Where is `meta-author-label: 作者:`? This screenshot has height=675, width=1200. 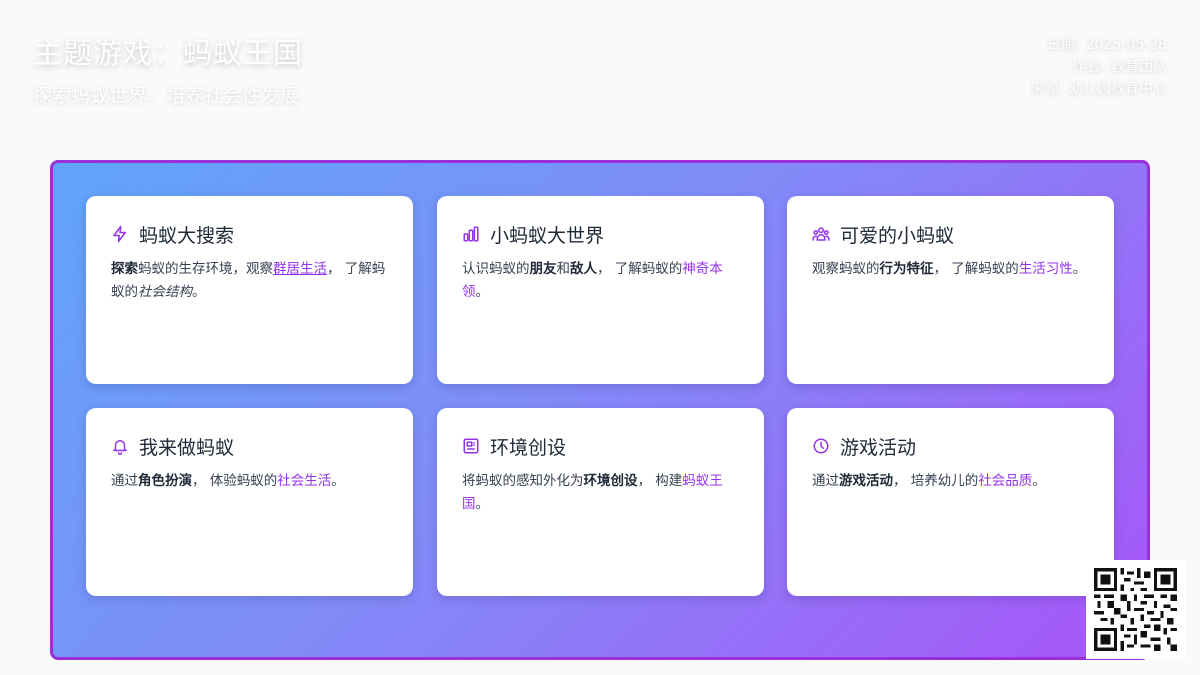
meta-author-label: 作者: is located at coordinates (1088, 67).